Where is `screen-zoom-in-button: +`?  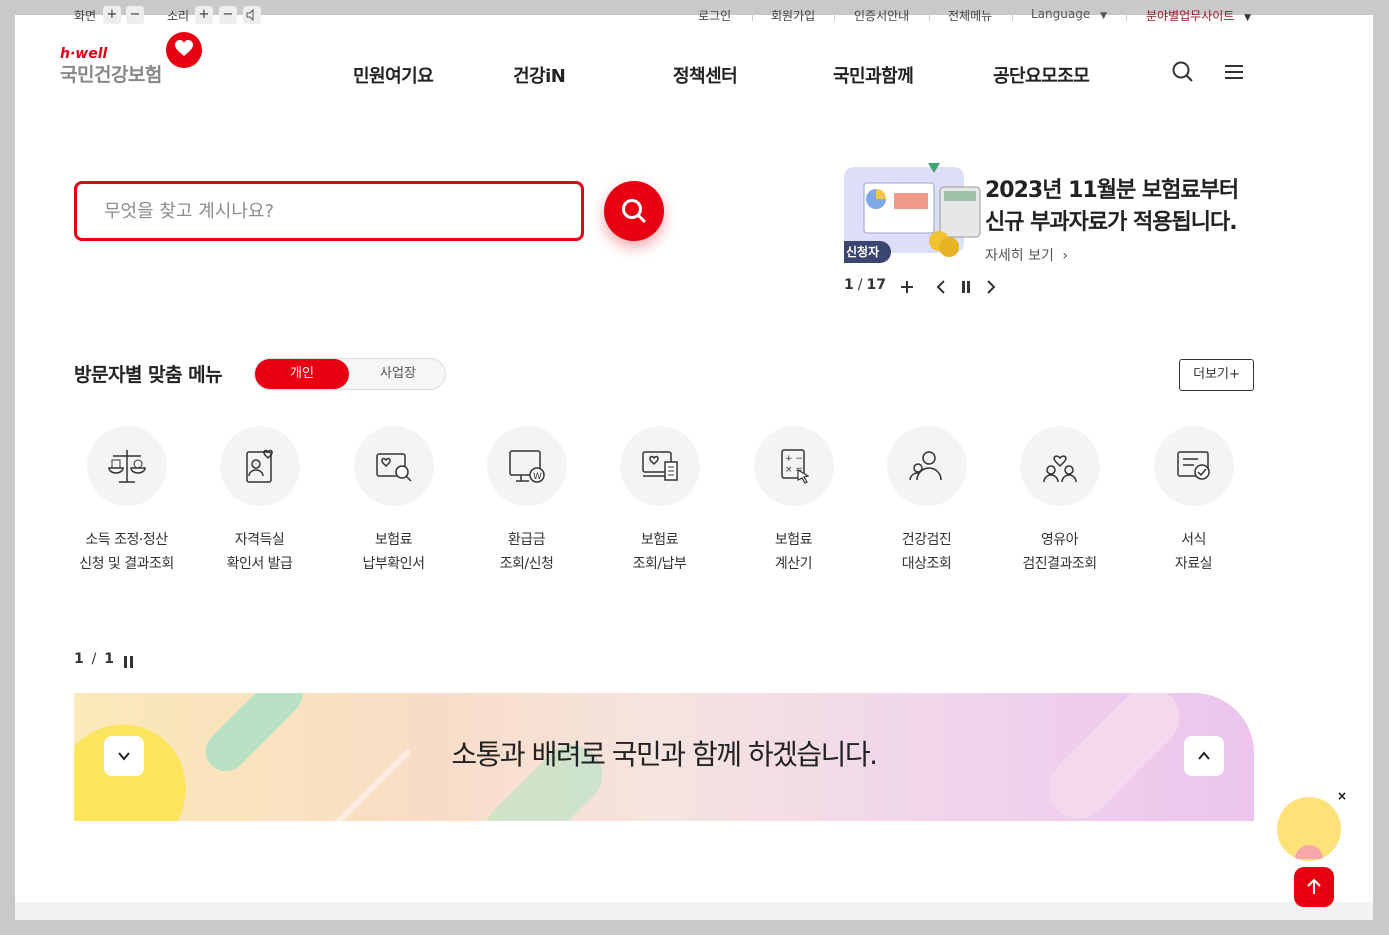
screen-zoom-in-button: + is located at coordinates (112, 15).